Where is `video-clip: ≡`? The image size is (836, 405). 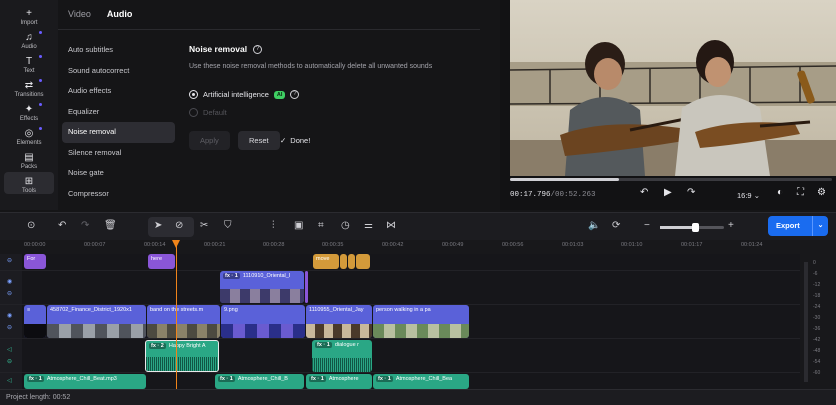
video-clip: ≡ is located at coordinates (35, 321).